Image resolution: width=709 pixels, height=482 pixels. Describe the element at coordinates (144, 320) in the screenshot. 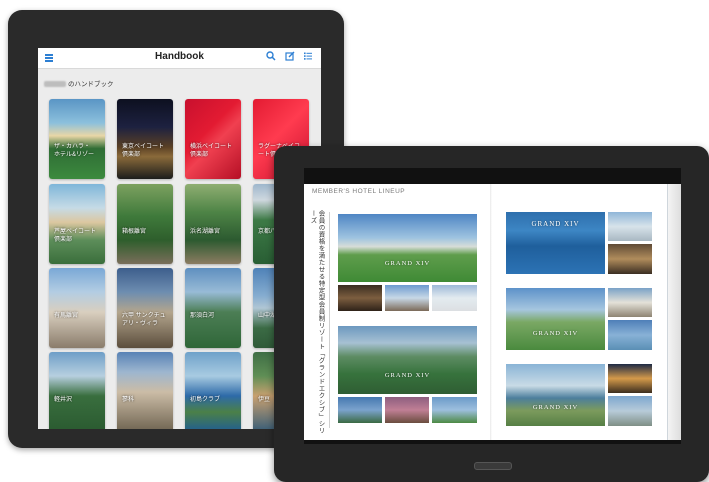

I see `book-label: 六甲 サンクチュ アリ・ヴィラ` at that location.